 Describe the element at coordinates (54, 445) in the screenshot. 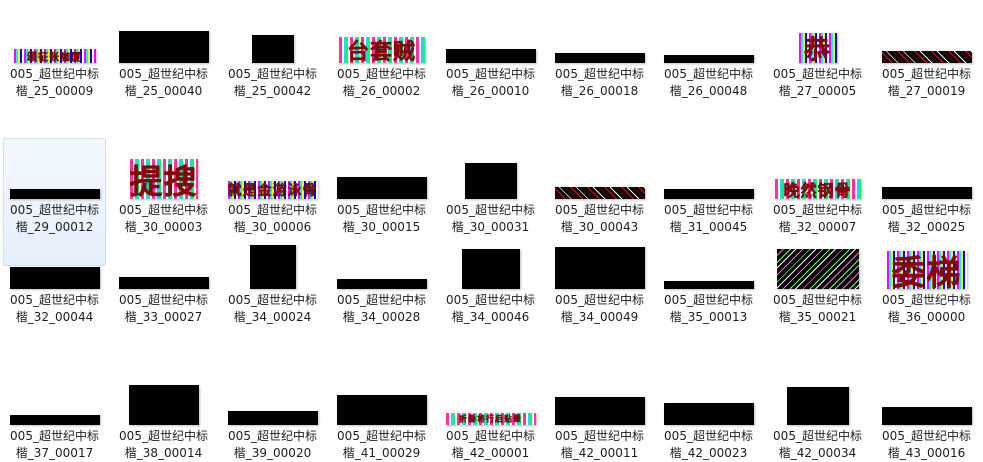

I see `file-name: 005_超世纪中标 楷_37_00017` at that location.